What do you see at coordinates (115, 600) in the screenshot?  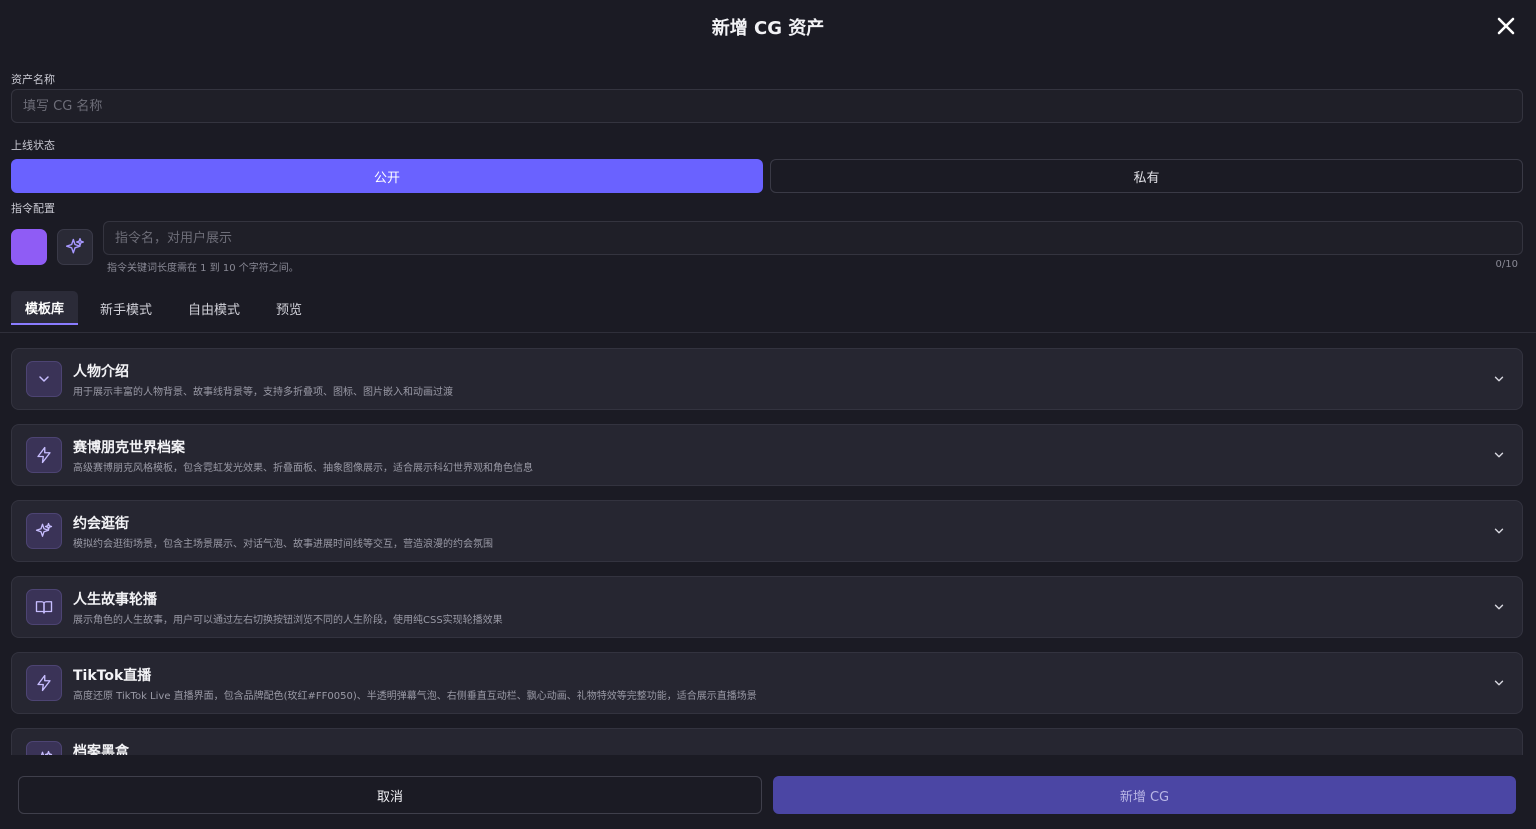 I see `template-title: 人生故事轮播` at bounding box center [115, 600].